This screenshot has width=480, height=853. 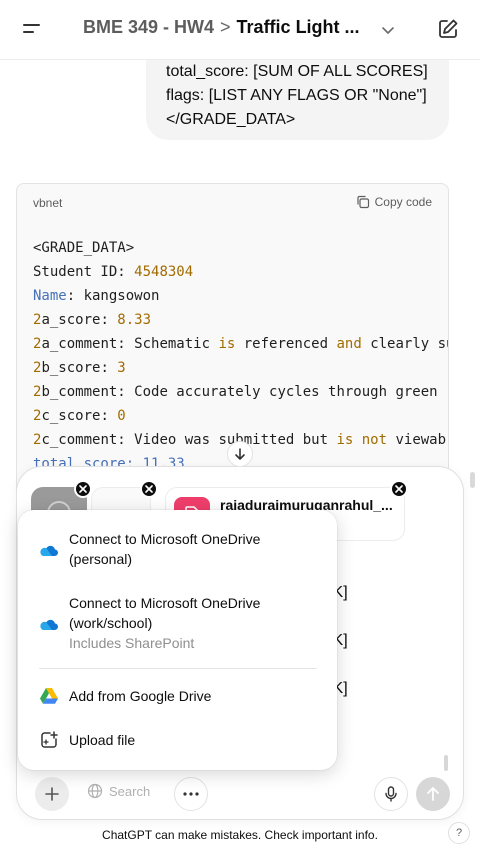 I want to click on chevron-down-icon, so click(x=388, y=30).